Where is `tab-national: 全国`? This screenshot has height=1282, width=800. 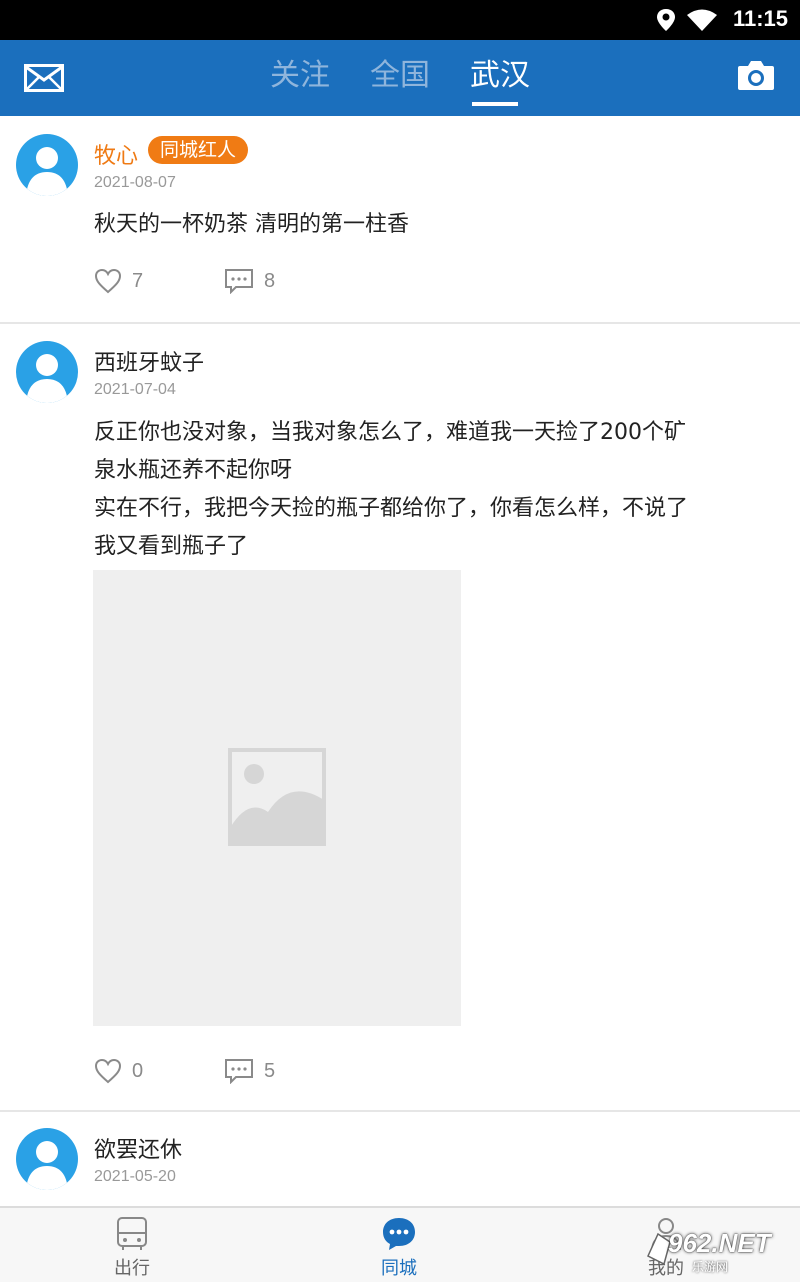
tab-national: 全国 is located at coordinates (400, 76).